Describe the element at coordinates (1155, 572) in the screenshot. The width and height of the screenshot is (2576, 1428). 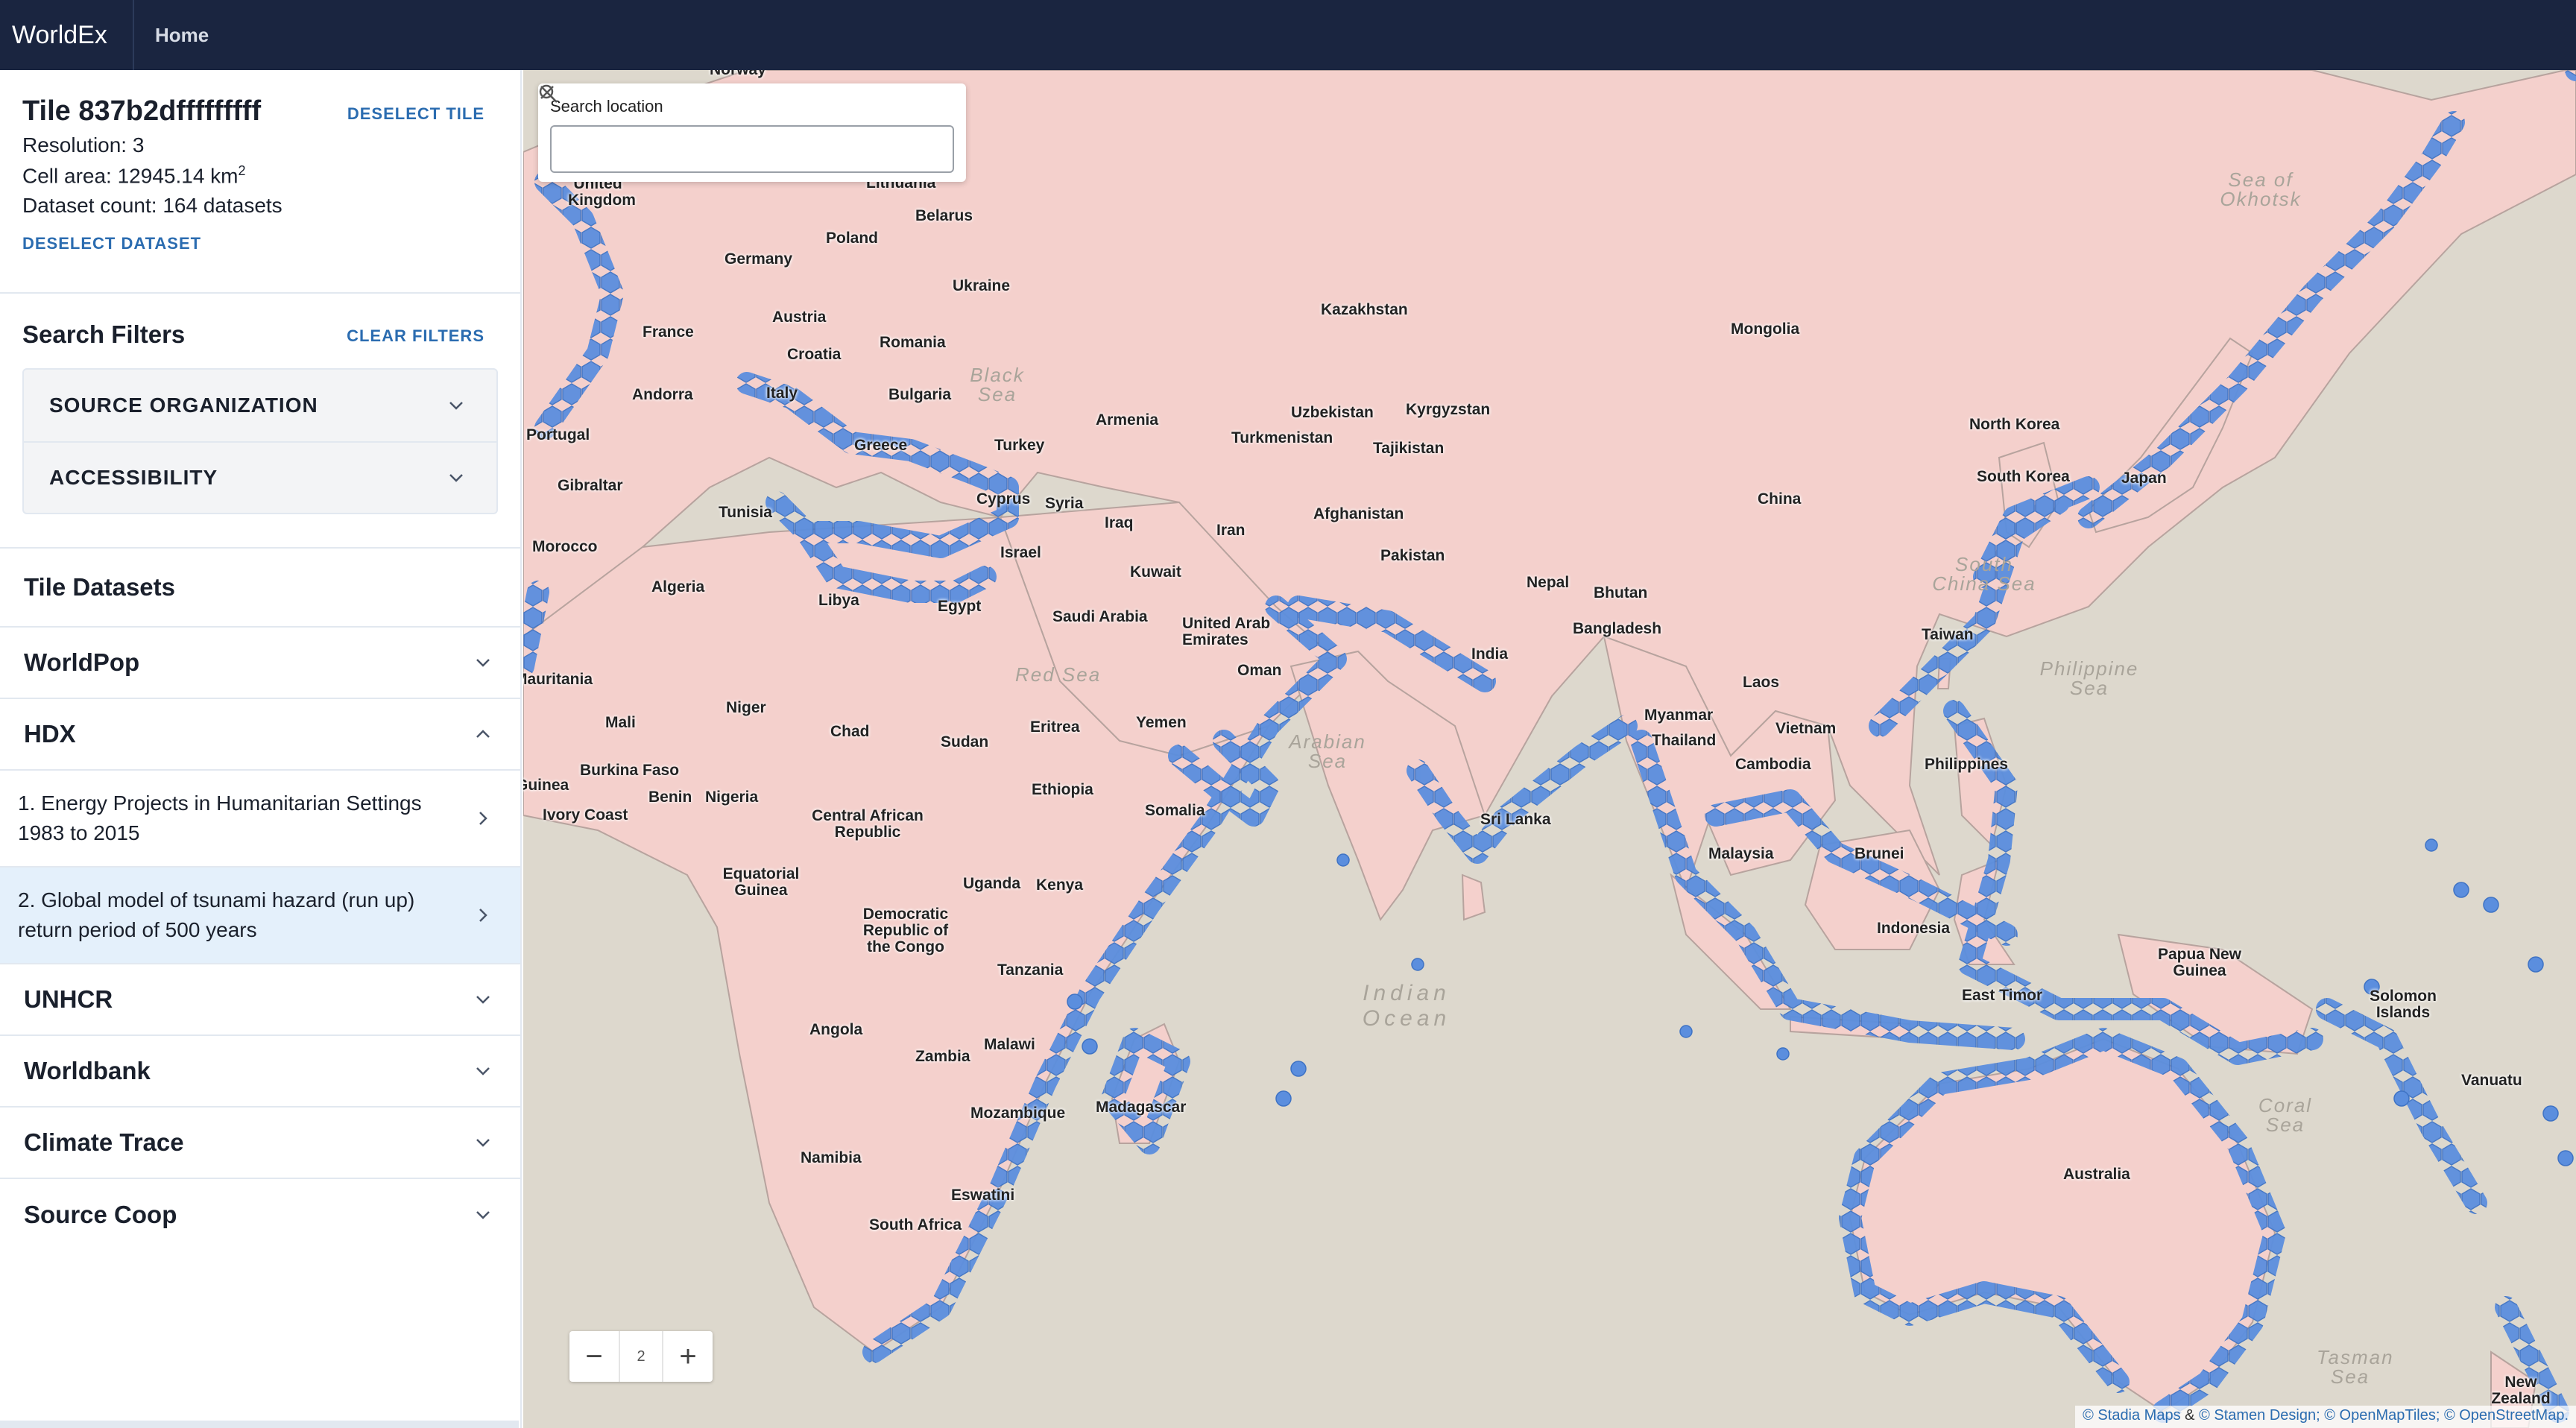
I see `map-label: Kuwait` at that location.